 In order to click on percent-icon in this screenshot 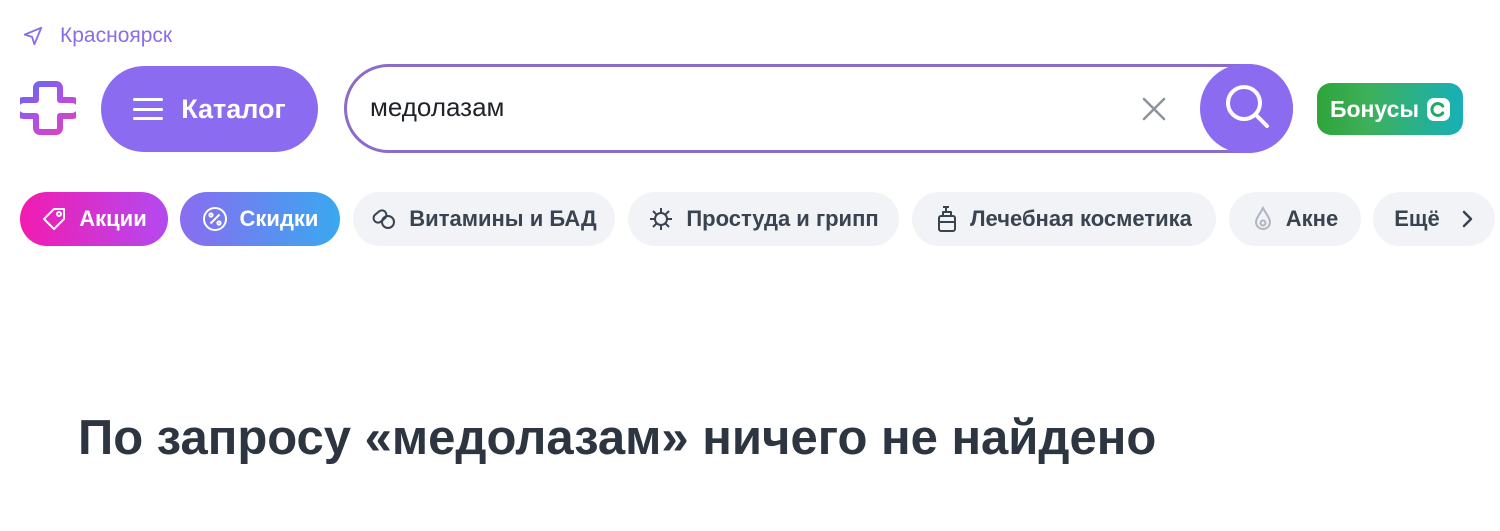, I will do `click(215, 219)`.